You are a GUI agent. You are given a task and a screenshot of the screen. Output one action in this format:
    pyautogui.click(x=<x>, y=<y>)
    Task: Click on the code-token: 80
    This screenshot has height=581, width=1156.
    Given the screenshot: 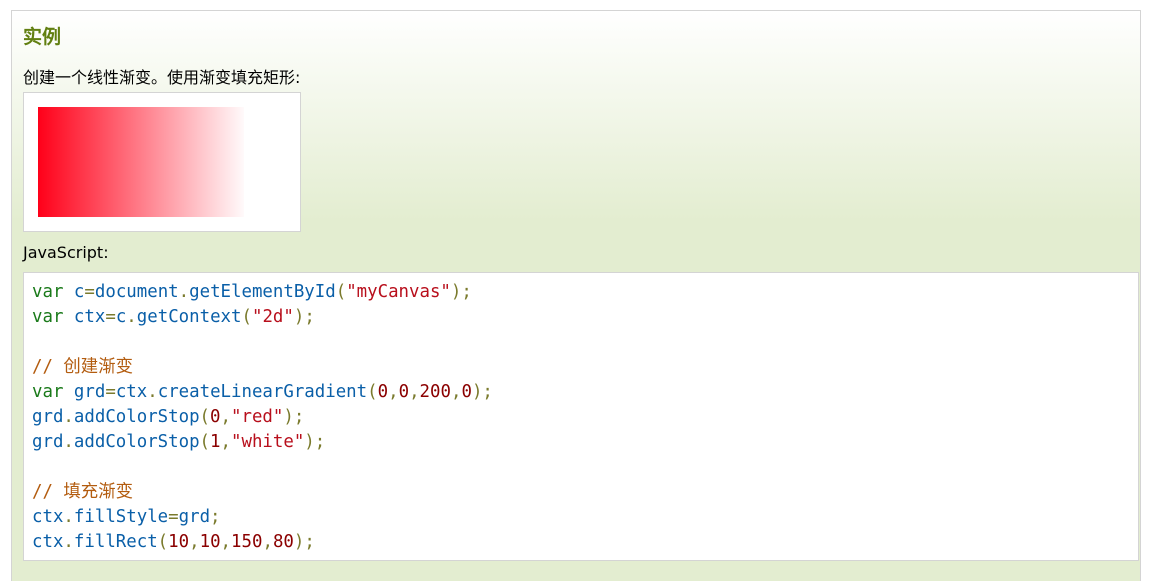 What is the action you would take?
    pyautogui.click(x=283, y=542)
    